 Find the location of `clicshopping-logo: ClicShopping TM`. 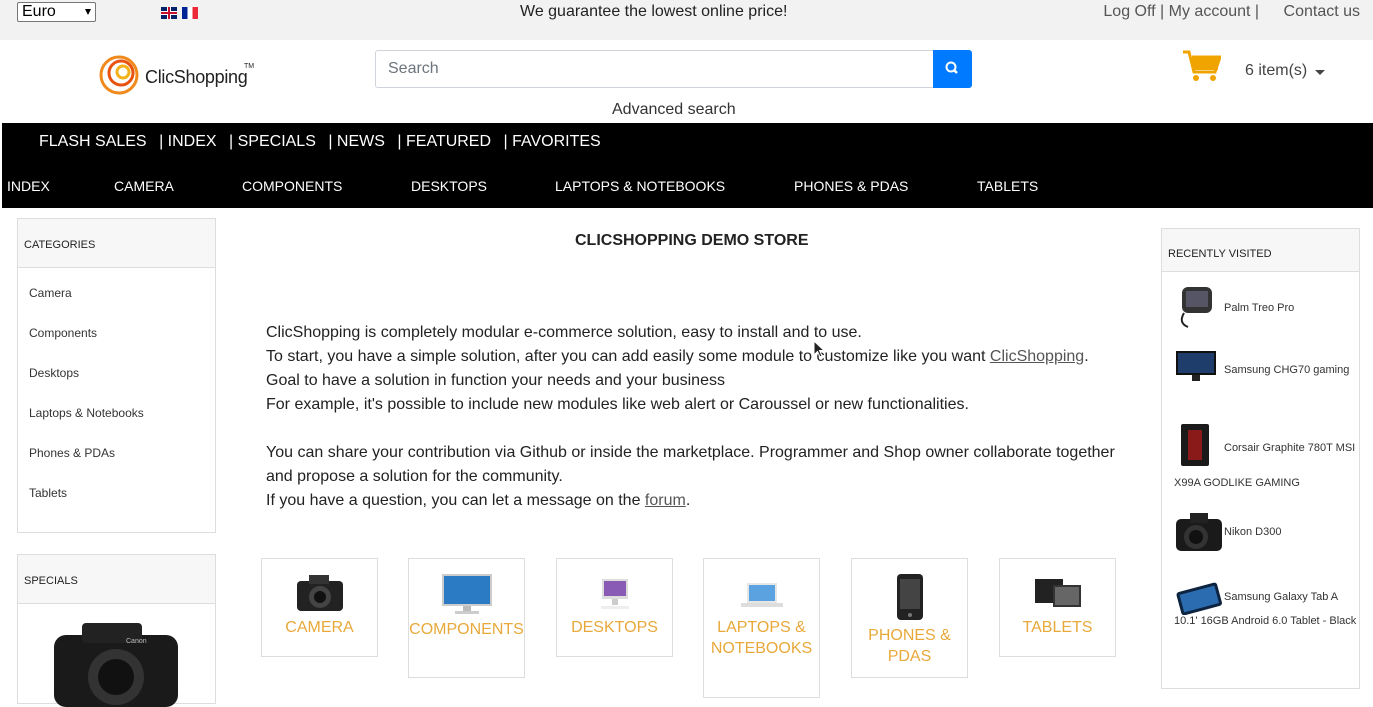

clicshopping-logo: ClicShopping TM is located at coordinates (179, 75).